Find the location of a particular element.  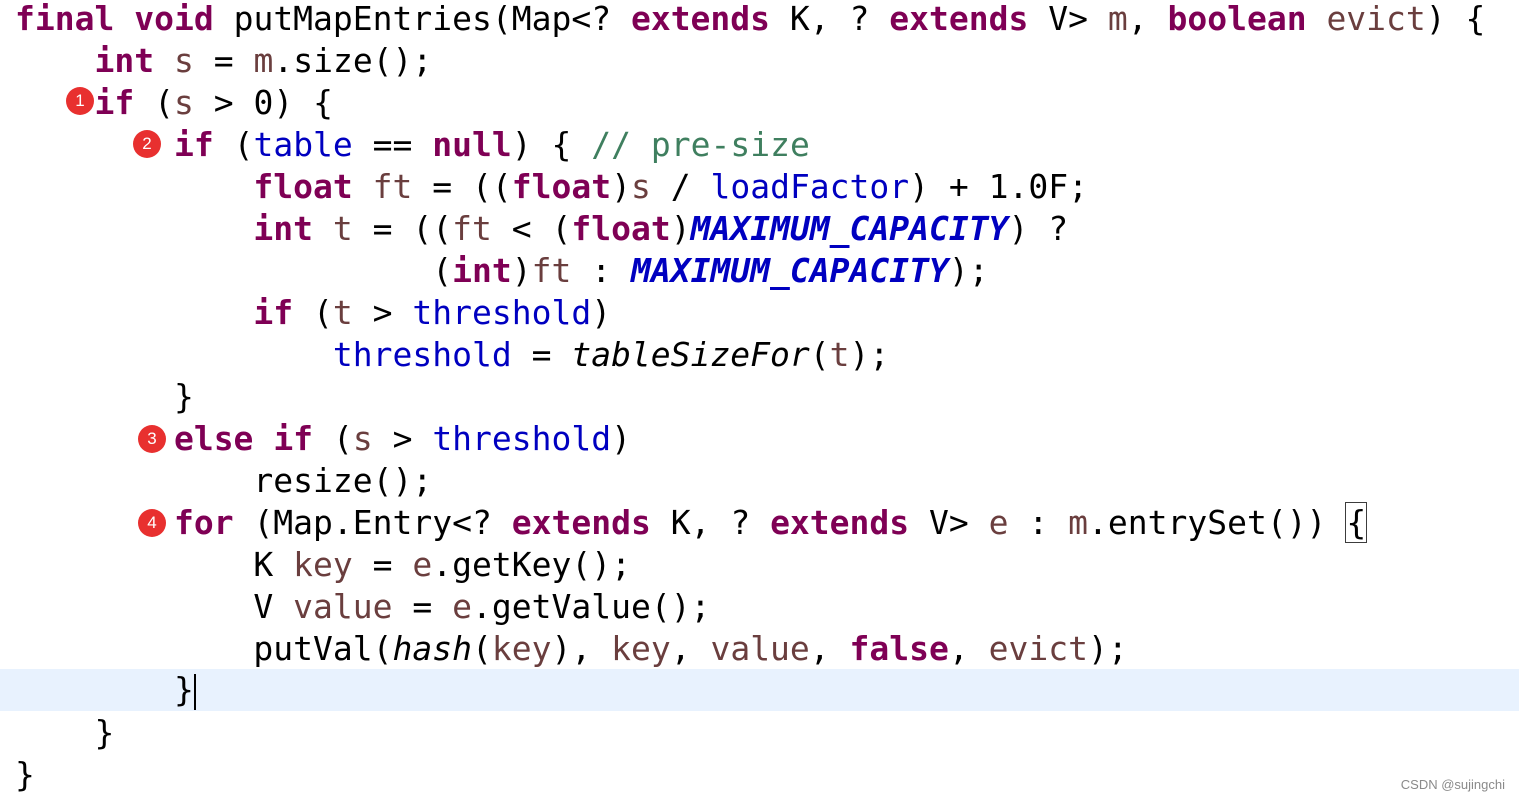

punct: < is located at coordinates (521, 228).